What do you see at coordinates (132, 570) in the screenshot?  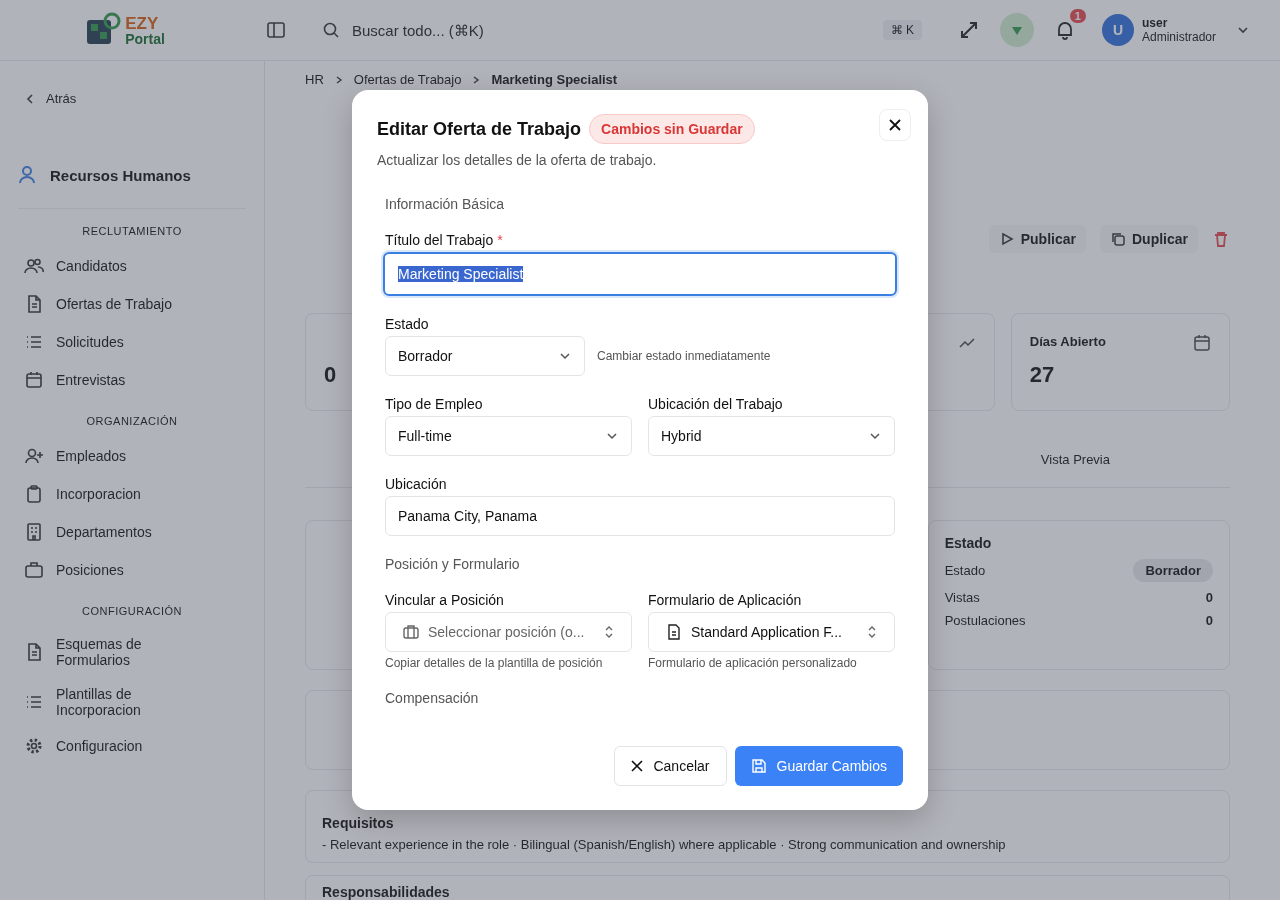 I see `sidebar-item: Posiciones` at bounding box center [132, 570].